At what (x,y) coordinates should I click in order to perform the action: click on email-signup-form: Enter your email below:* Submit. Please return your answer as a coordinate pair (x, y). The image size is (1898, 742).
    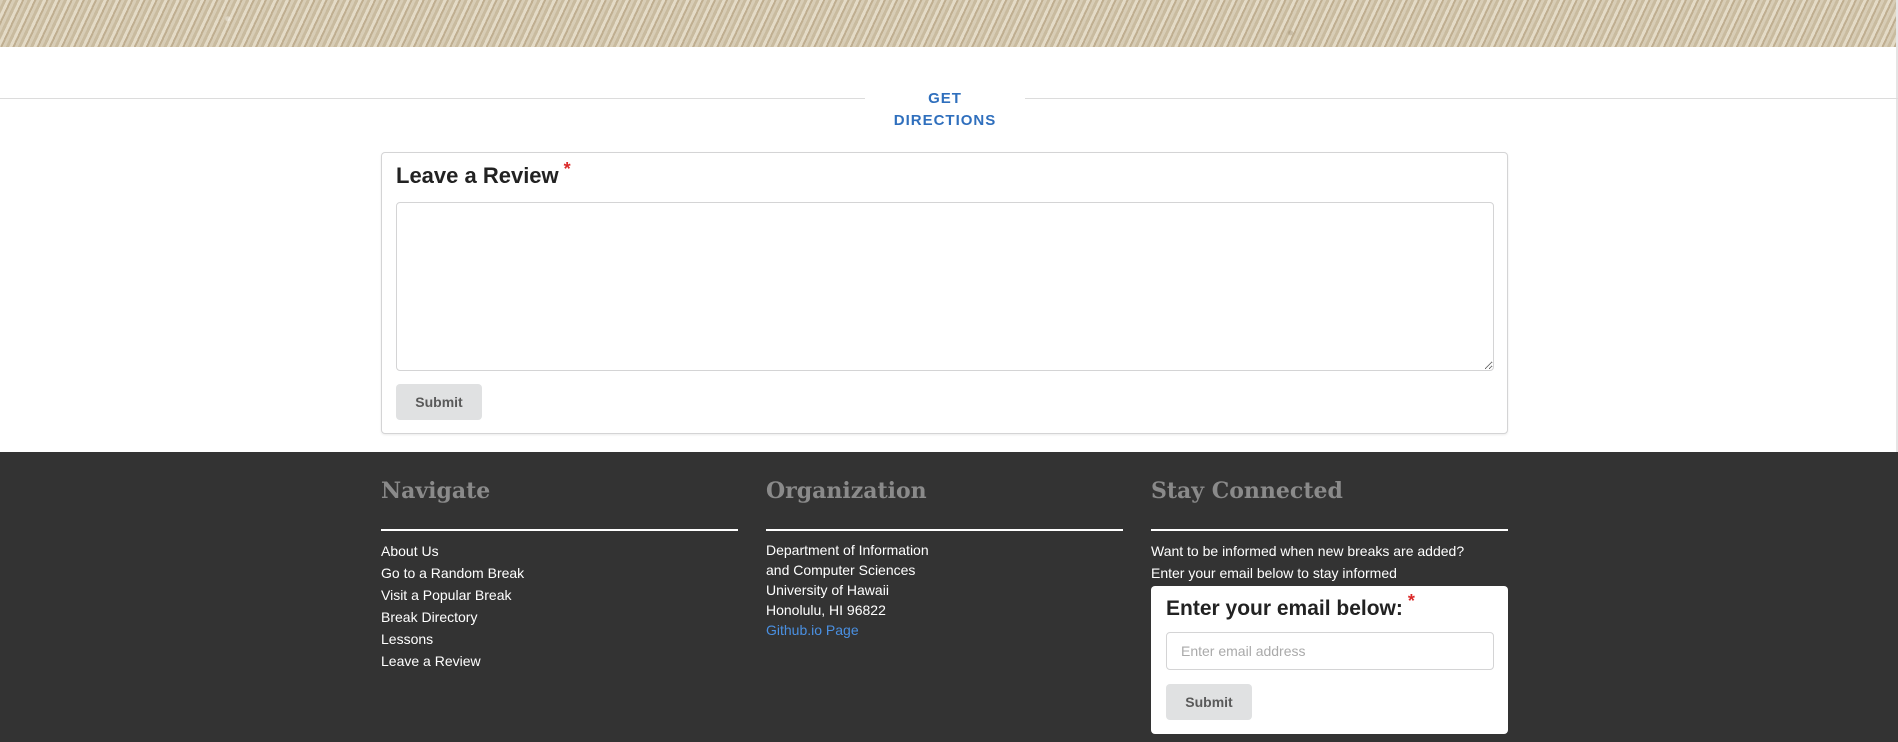
    Looking at the image, I should click on (1329, 660).